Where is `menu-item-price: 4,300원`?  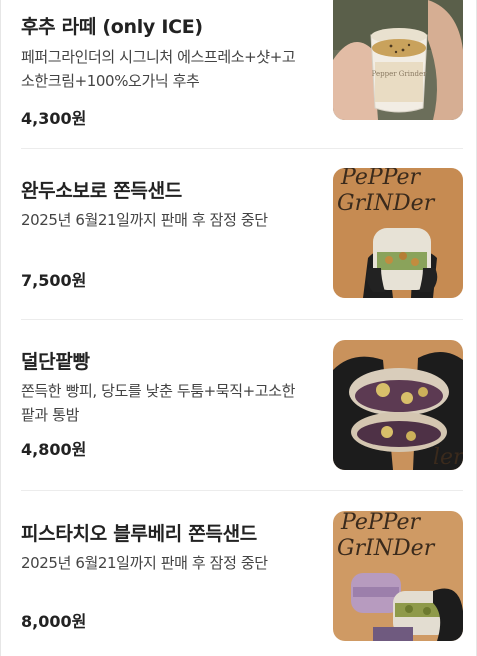 menu-item-price: 4,300원 is located at coordinates (54, 118).